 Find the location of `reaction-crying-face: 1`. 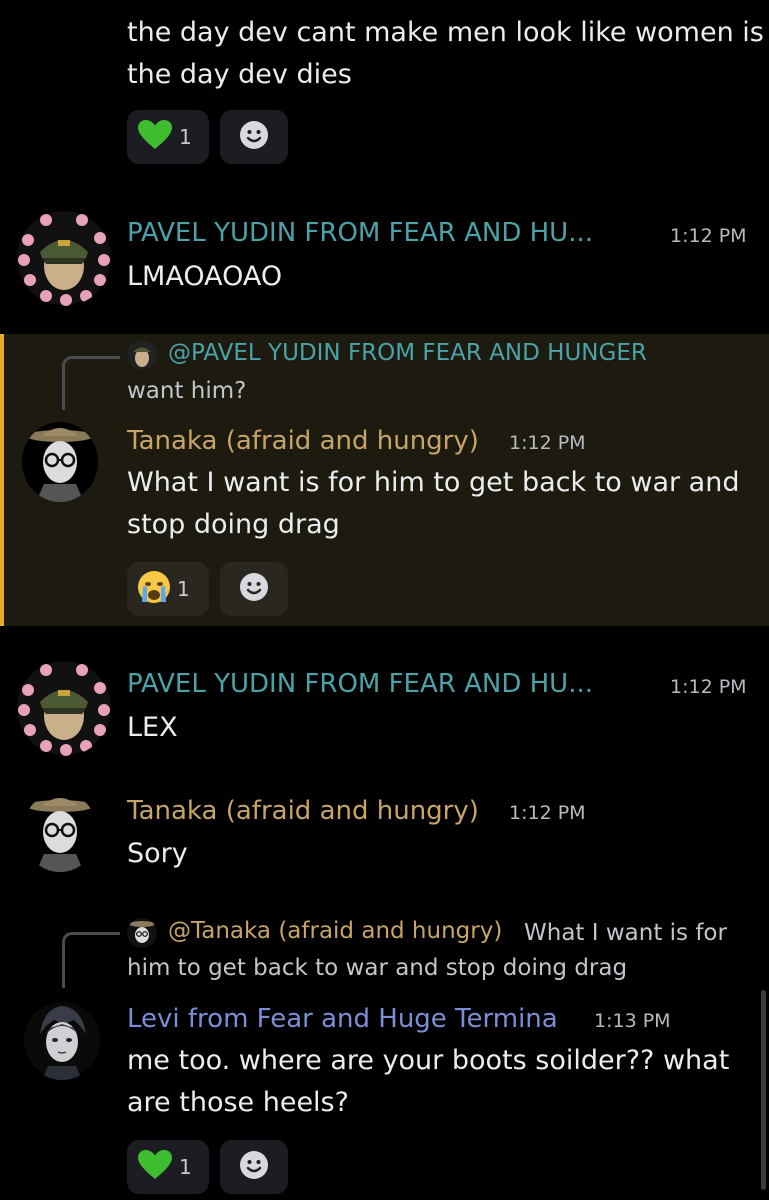

reaction-crying-face: 1 is located at coordinates (168, 589).